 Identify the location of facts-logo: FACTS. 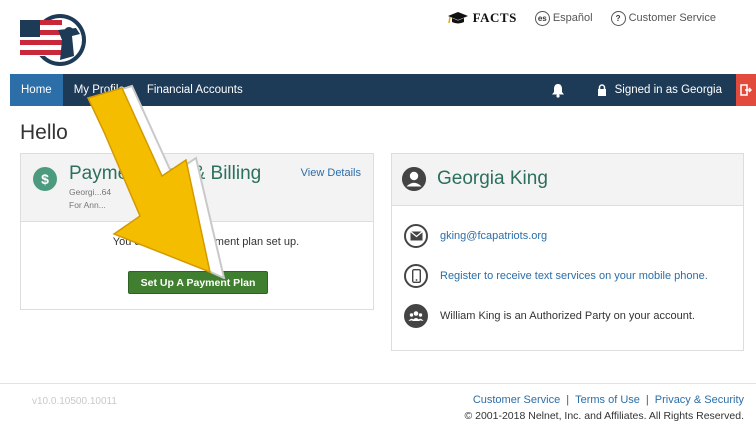
(482, 18).